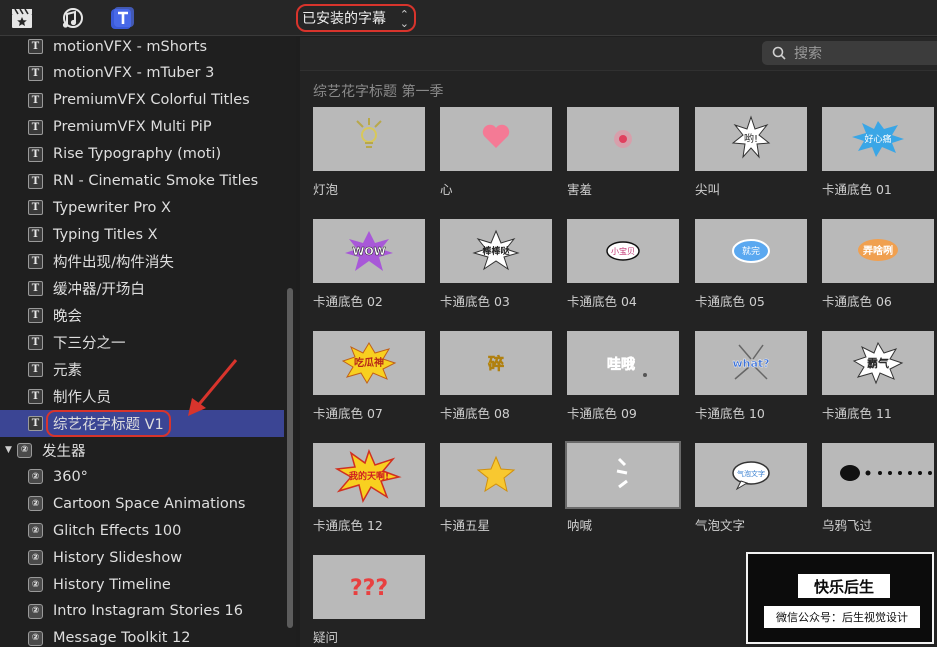 Image resolution: width=937 pixels, height=647 pixels. I want to click on title-tile: 灯泡, so click(369, 152).